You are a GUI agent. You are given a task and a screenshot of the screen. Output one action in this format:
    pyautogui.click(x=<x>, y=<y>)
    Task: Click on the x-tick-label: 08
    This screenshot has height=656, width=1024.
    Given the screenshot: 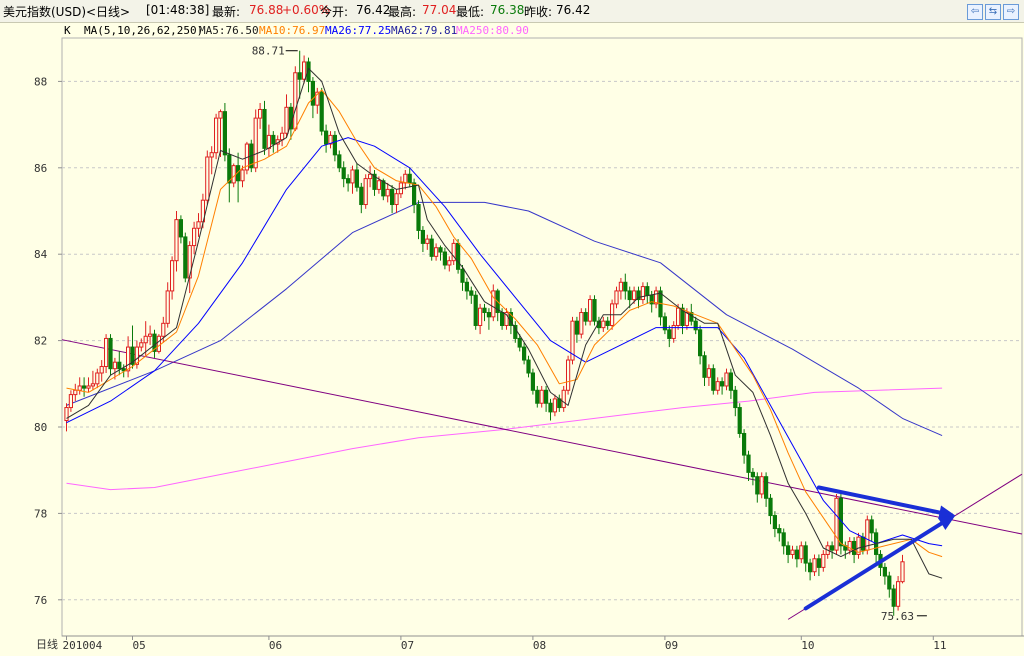 What is the action you would take?
    pyautogui.click(x=539, y=645)
    